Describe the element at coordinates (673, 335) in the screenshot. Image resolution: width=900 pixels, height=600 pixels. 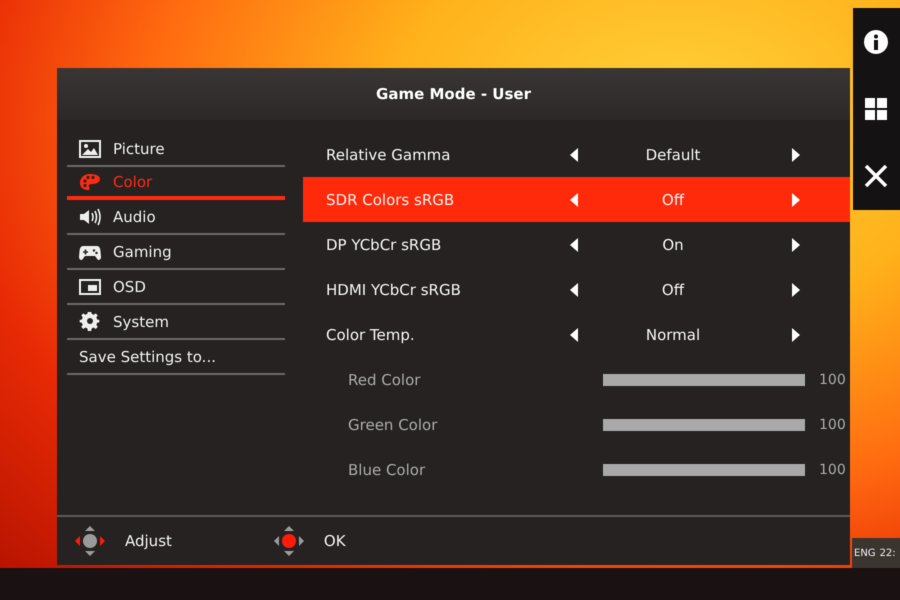
I see `setting-value: Normal` at that location.